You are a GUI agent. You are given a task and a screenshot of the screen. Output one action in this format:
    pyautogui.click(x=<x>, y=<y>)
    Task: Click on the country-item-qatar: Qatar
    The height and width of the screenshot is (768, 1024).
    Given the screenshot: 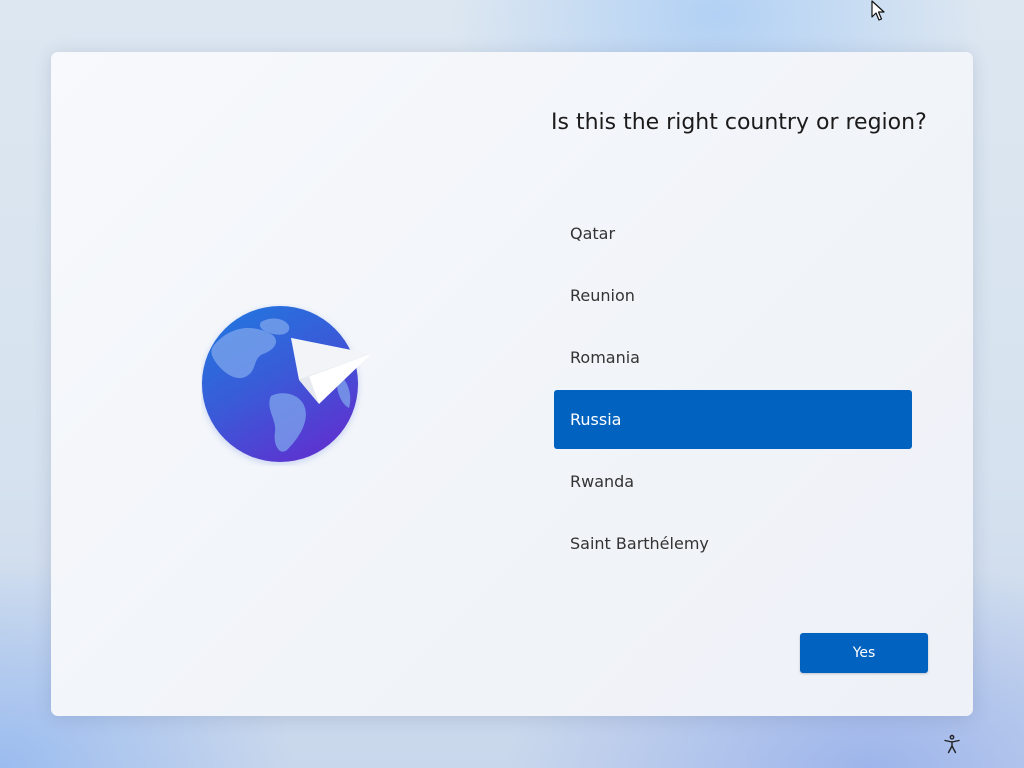 What is the action you would take?
    pyautogui.click(x=733, y=233)
    